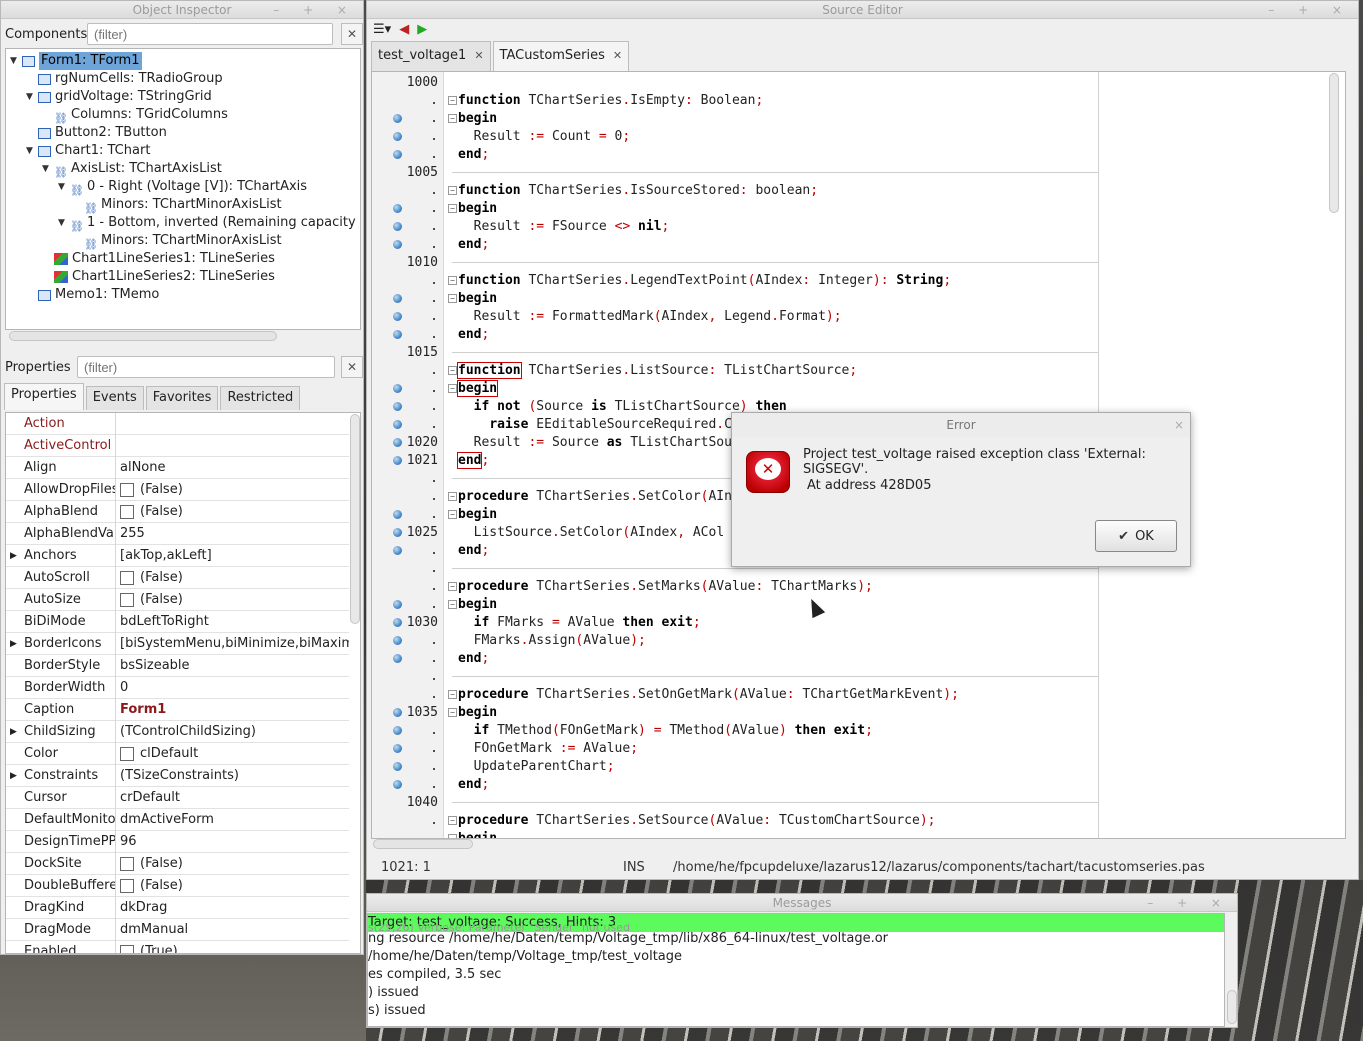 This screenshot has height=1041, width=1363. I want to click on object-inspector-titlebar: Object Inspector – + ×, so click(182, 10).